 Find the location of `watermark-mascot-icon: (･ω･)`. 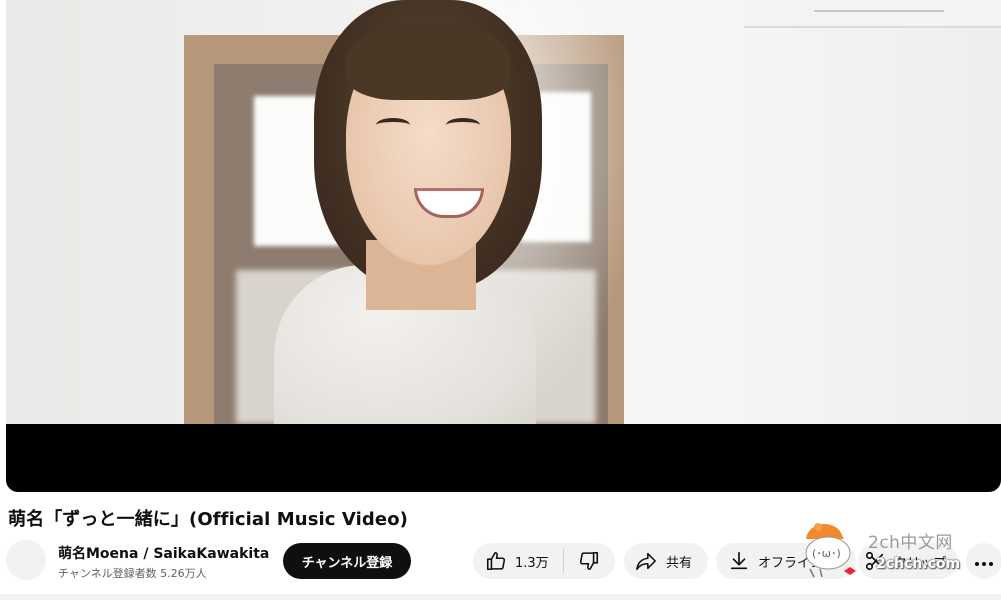

watermark-mascot-icon: (･ω･) is located at coordinates (830, 549).